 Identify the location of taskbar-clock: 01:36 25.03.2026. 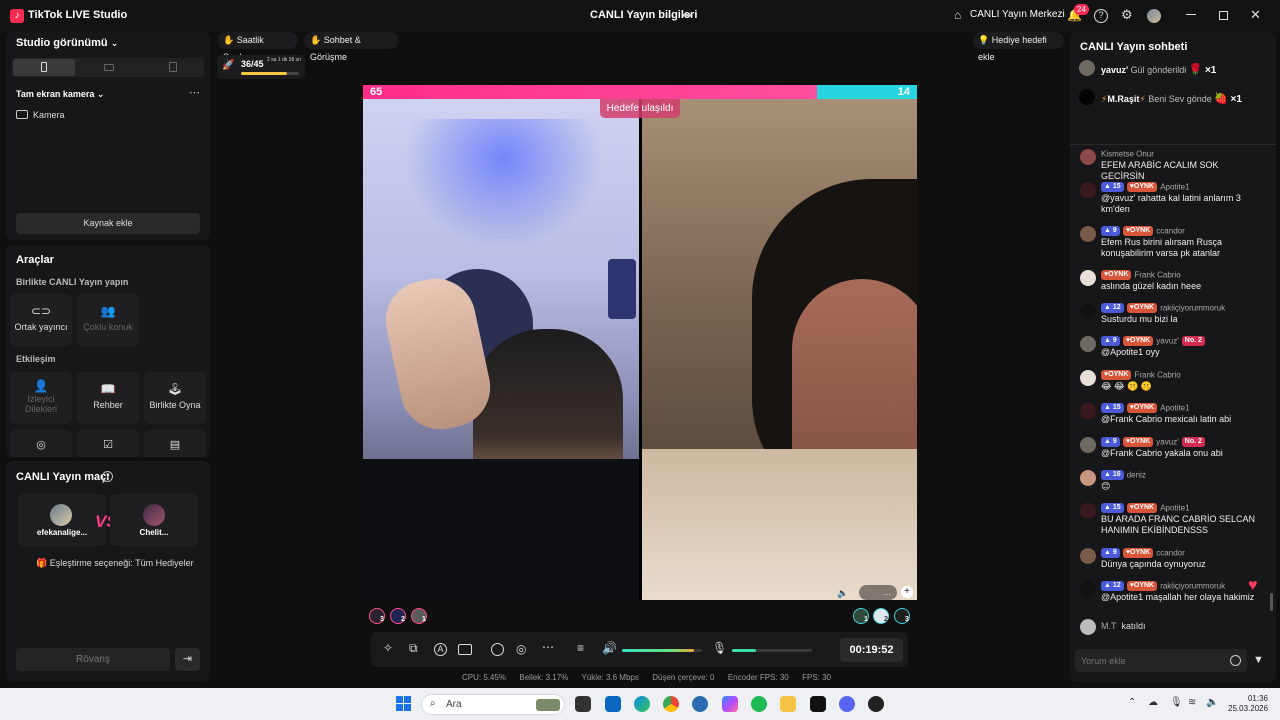
(1248, 704).